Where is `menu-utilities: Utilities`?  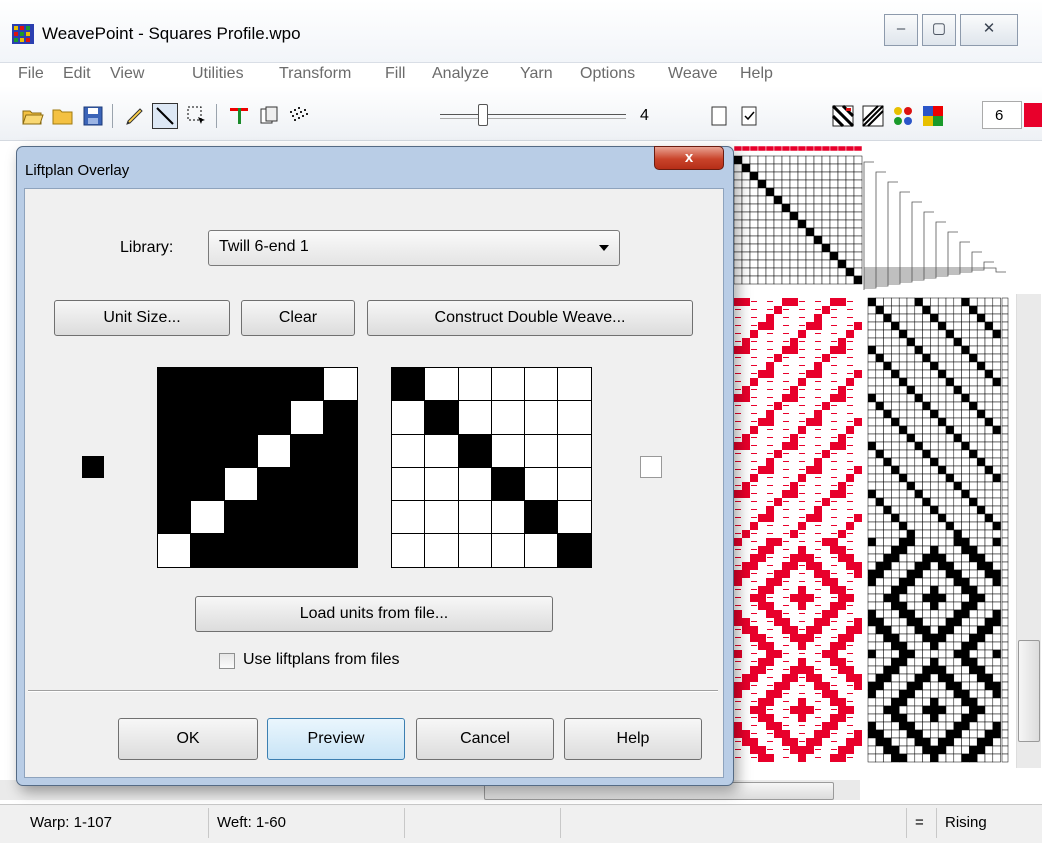
menu-utilities: Utilities is located at coordinates (218, 74).